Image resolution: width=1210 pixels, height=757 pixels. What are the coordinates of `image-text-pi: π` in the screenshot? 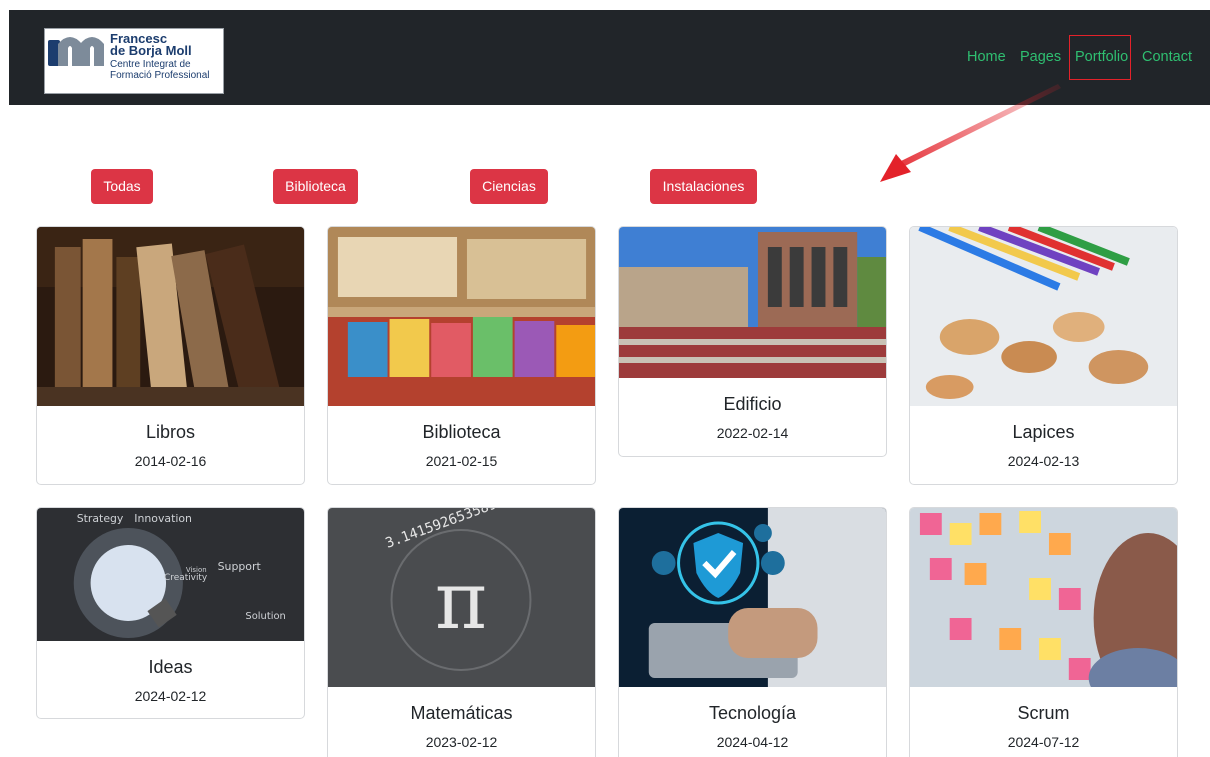 It's located at (461, 600).